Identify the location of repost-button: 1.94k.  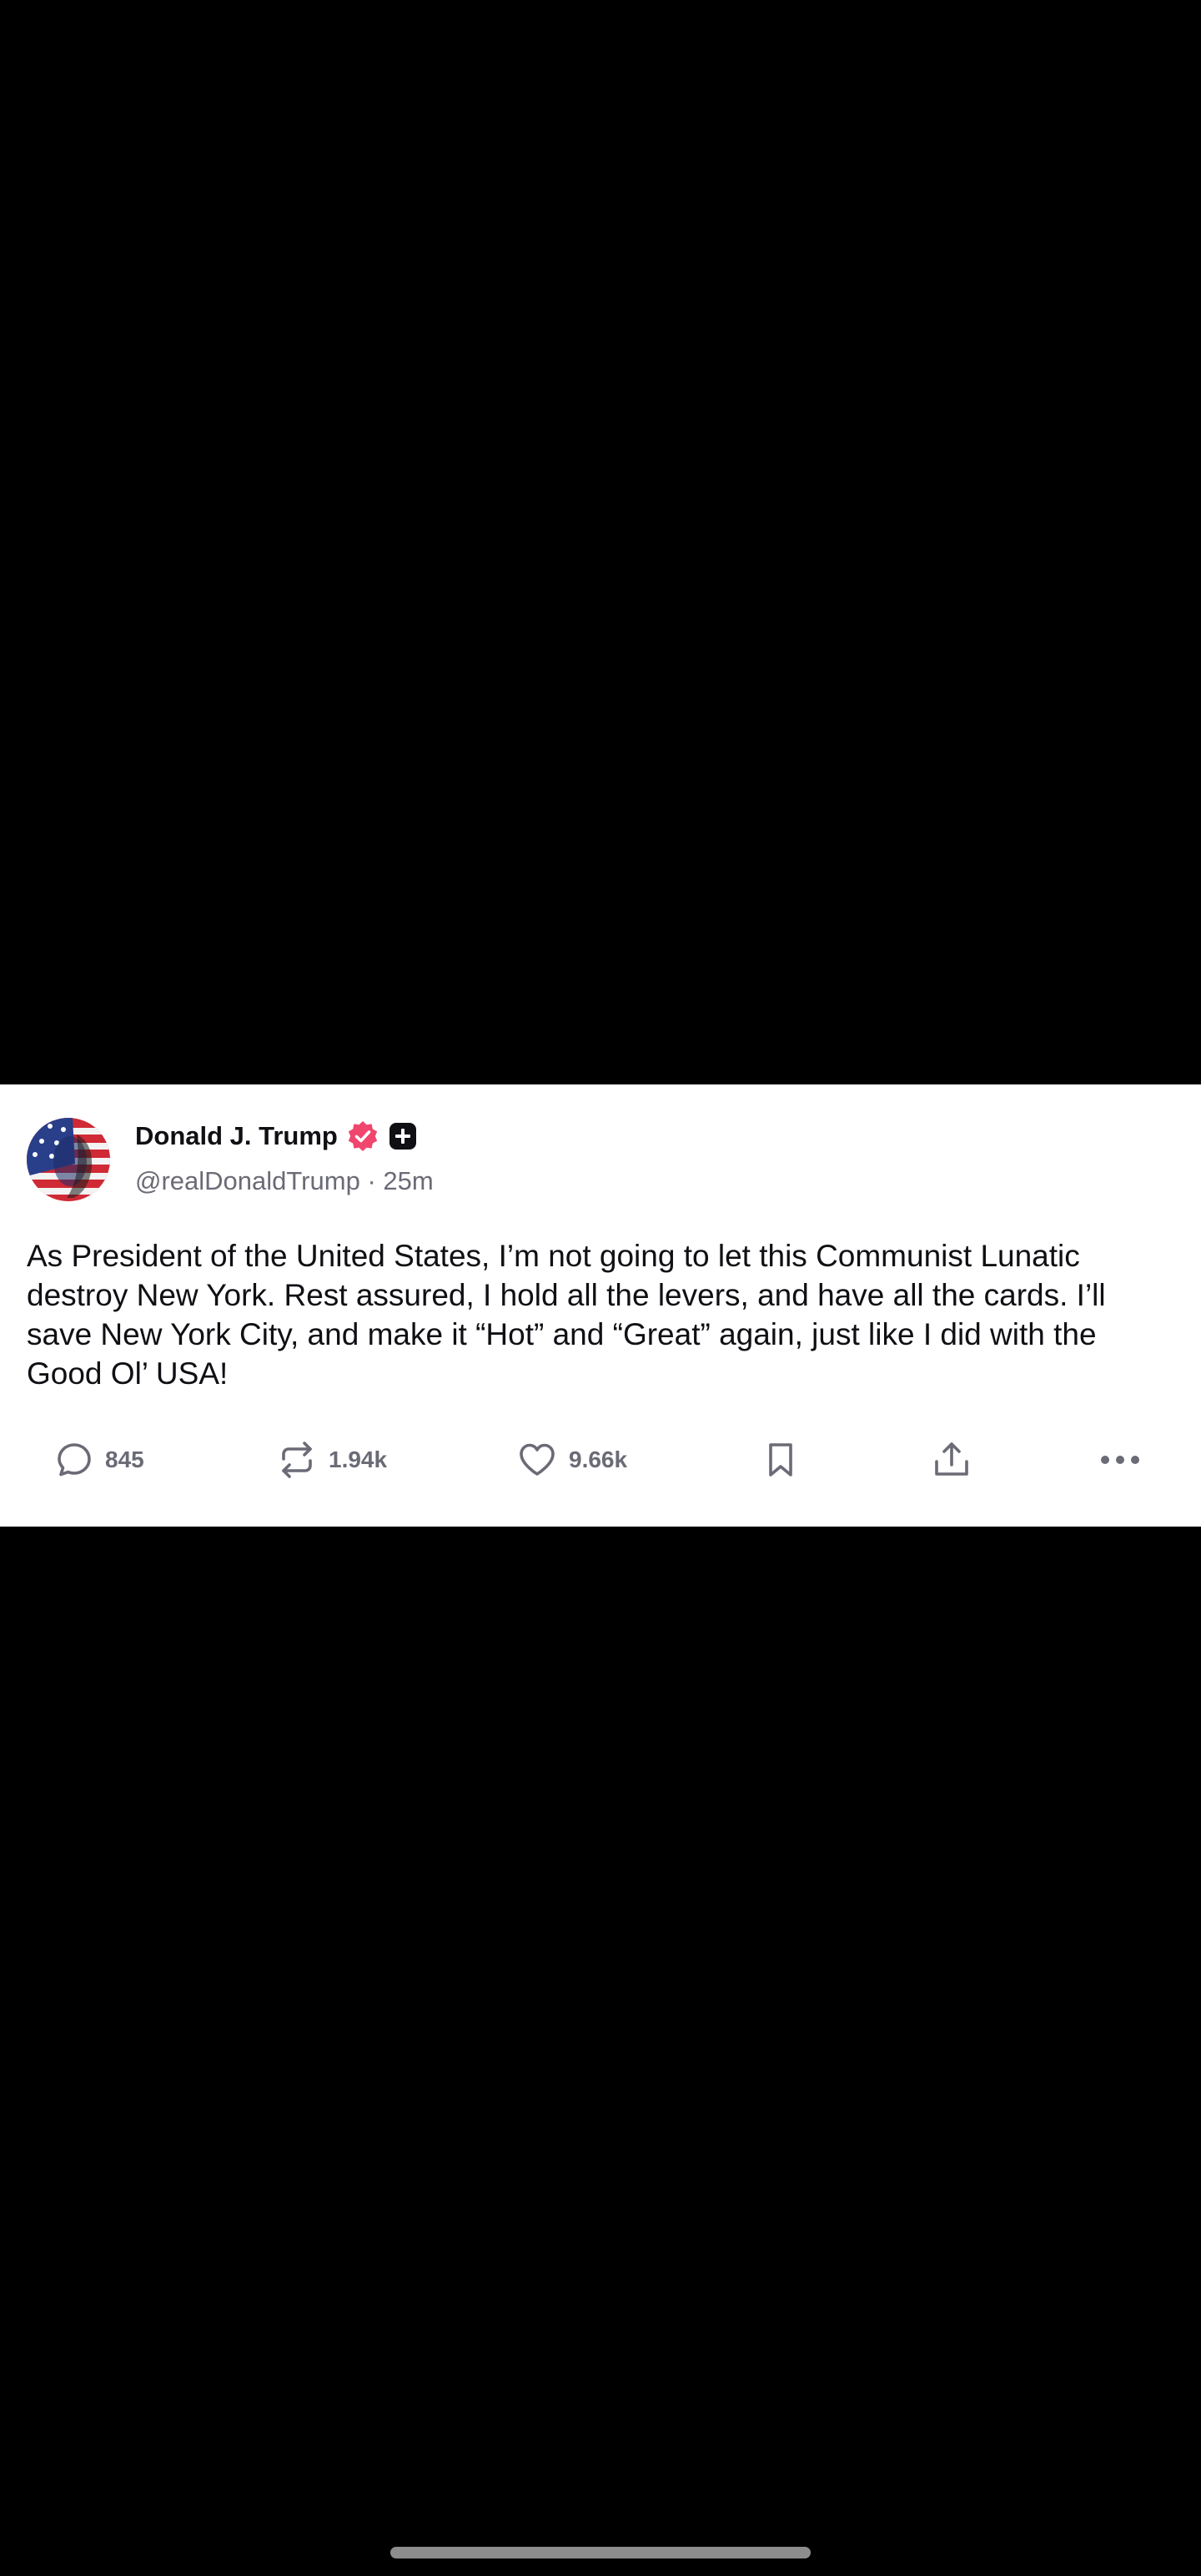
(332, 1460).